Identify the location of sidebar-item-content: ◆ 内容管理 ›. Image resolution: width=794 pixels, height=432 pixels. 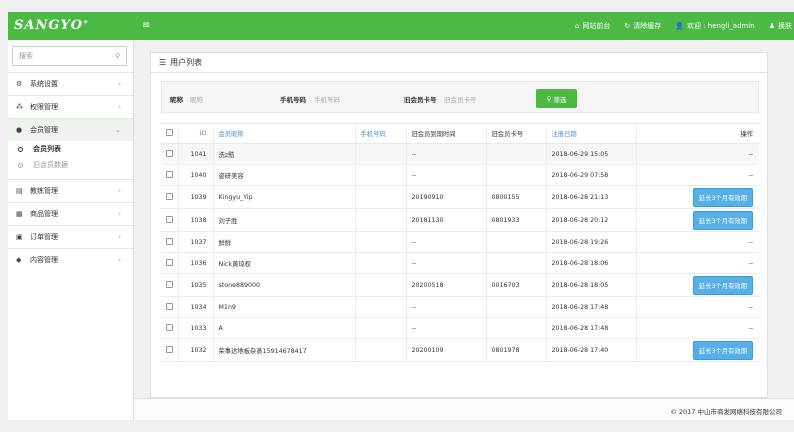
(70, 259).